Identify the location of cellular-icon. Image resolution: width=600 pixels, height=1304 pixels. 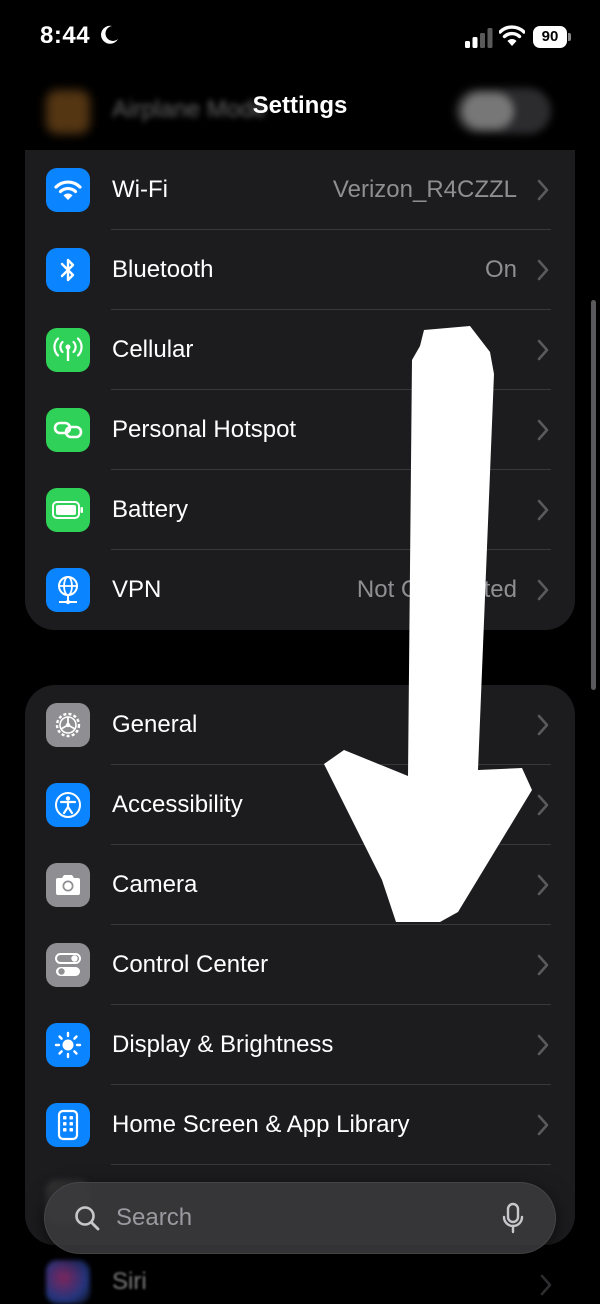
(68, 350).